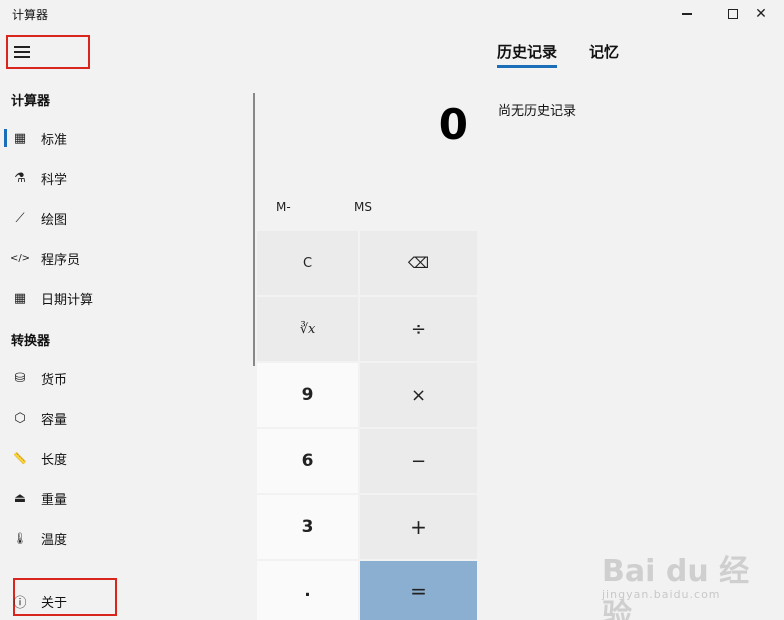 This screenshot has height=620, width=784. I want to click on tab-history: 历史记录, so click(527, 51).